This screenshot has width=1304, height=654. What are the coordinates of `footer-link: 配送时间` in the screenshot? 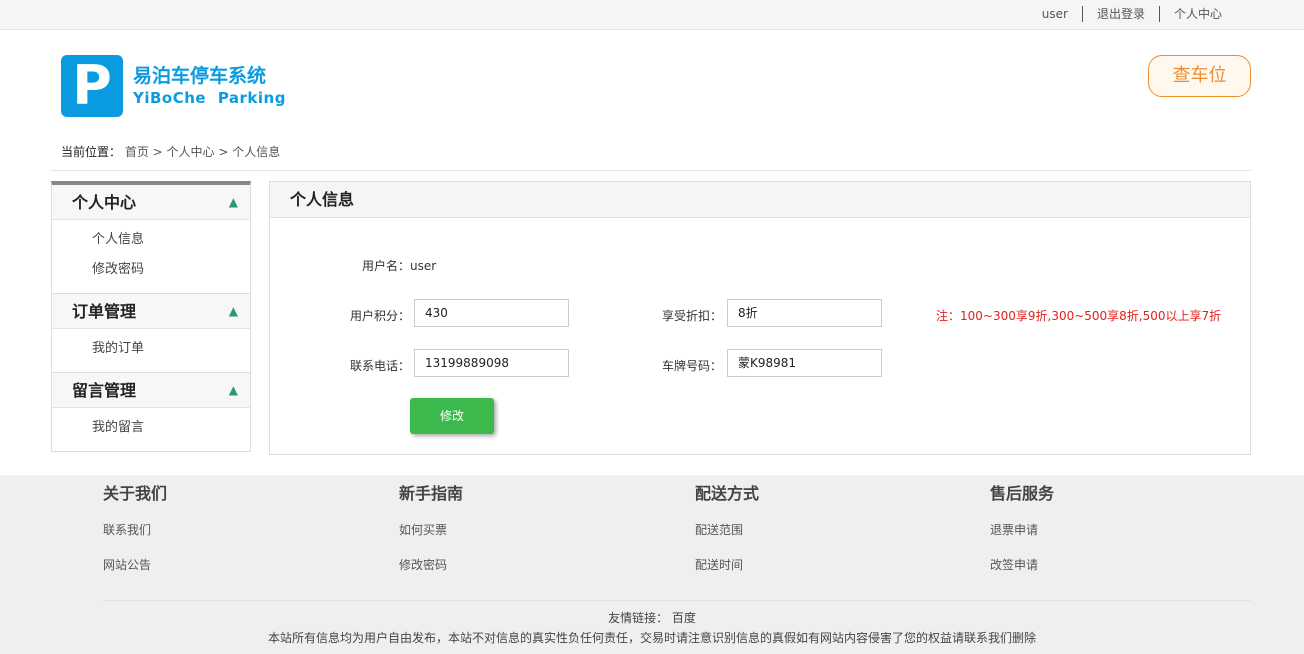 It's located at (727, 565).